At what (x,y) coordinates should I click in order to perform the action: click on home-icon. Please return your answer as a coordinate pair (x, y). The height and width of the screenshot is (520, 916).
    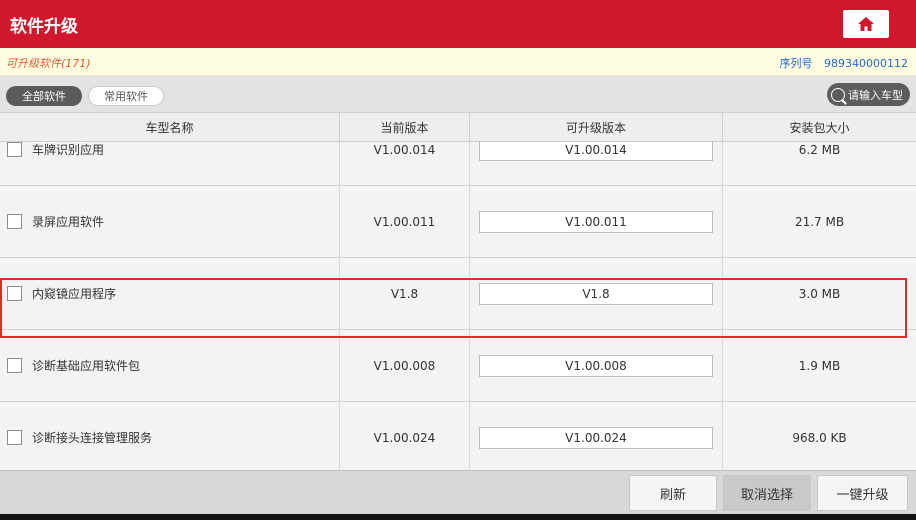
    Looking at the image, I should click on (866, 24).